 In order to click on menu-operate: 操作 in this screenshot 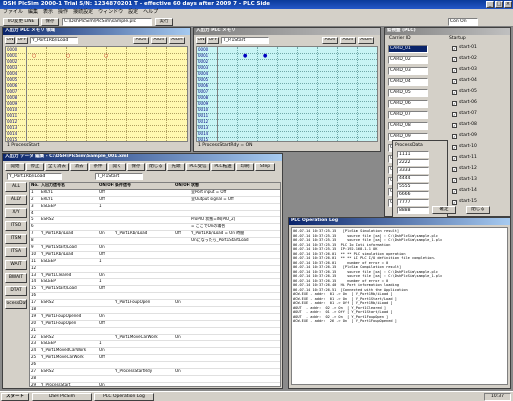, I will do `click(63, 13)`.